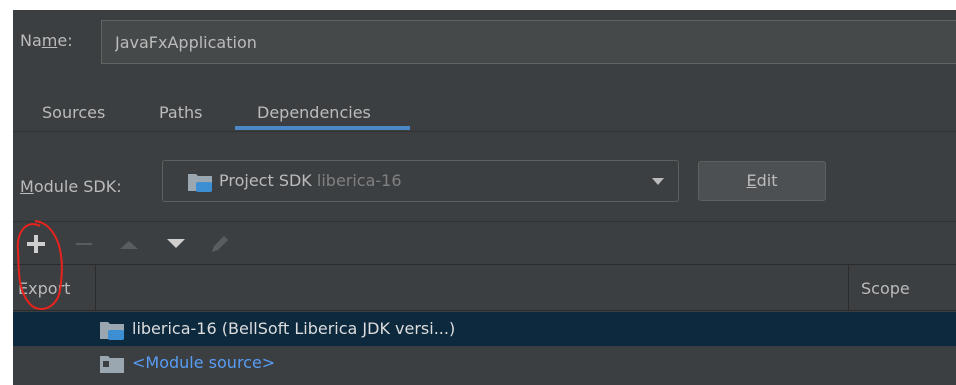 This screenshot has width=956, height=385. I want to click on module-sdk-dropdown: Project SDK liberica-16, so click(420, 181).